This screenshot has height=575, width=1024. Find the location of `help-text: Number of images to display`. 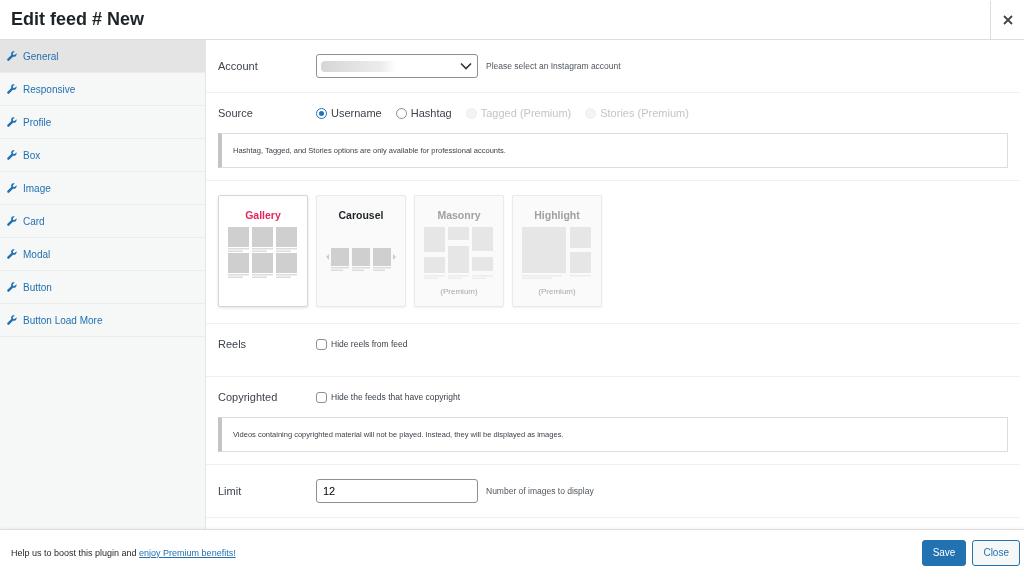

help-text: Number of images to display is located at coordinates (540, 491).